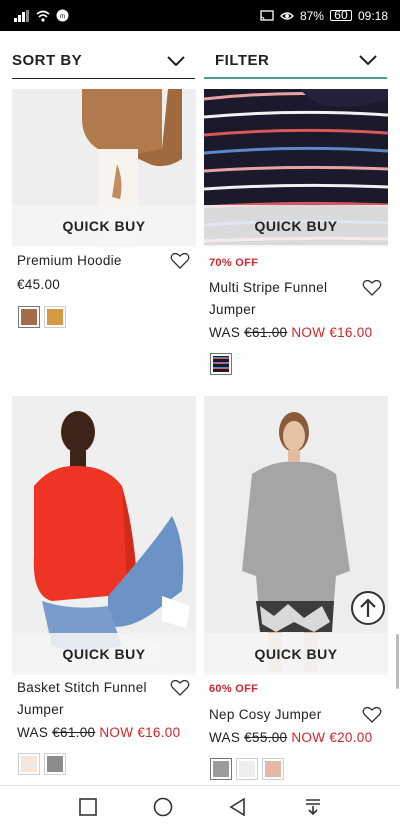  I want to click on product-name-line1: Multi Stripe Funnel, so click(268, 288).